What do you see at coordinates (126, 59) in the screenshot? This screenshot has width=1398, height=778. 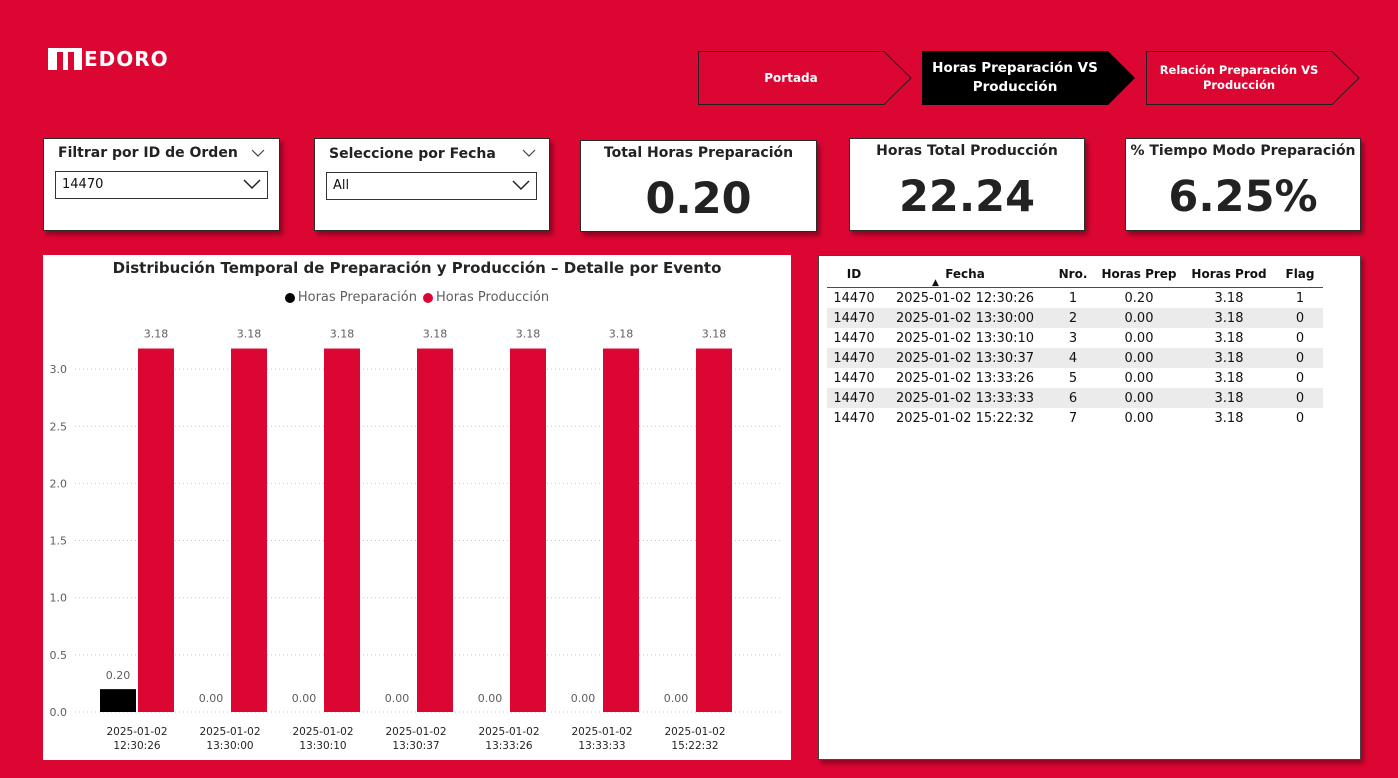 I see `brand-name: EDORO` at bounding box center [126, 59].